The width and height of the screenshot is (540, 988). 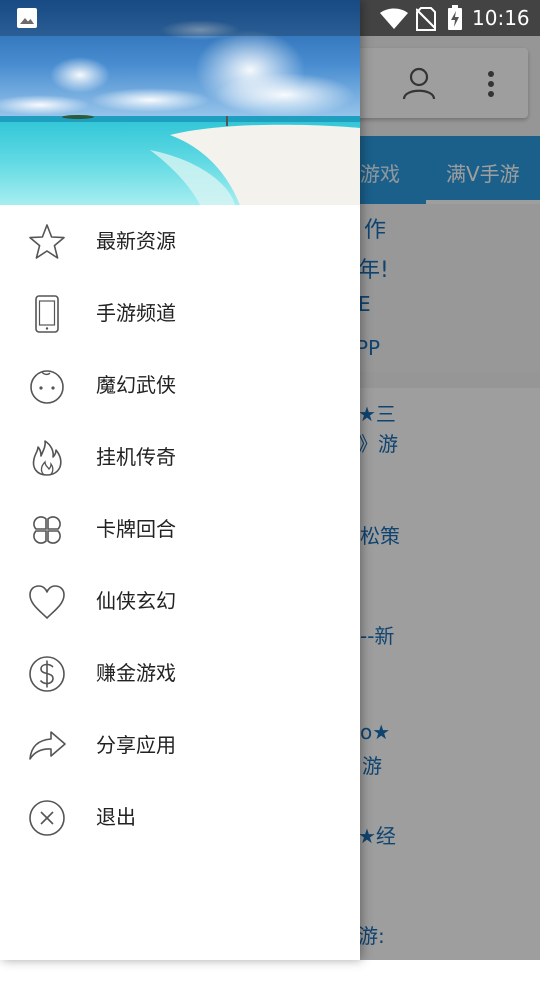 What do you see at coordinates (455, 17) in the screenshot?
I see `battery-charging-icon` at bounding box center [455, 17].